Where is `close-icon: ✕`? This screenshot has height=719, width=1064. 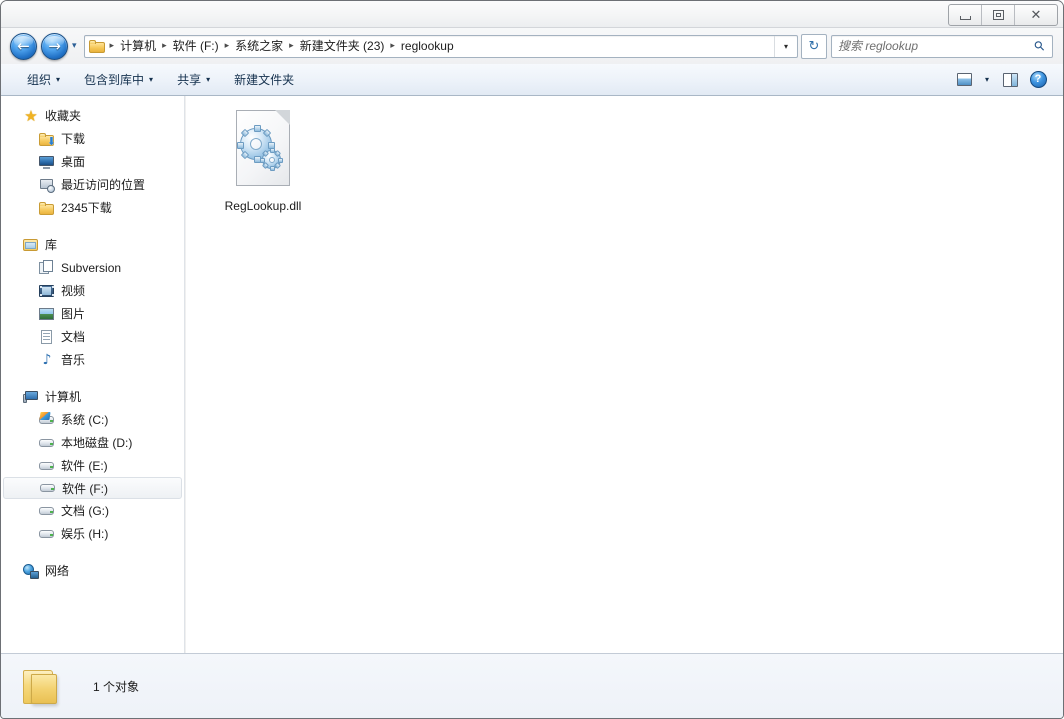 close-icon: ✕ is located at coordinates (1036, 15).